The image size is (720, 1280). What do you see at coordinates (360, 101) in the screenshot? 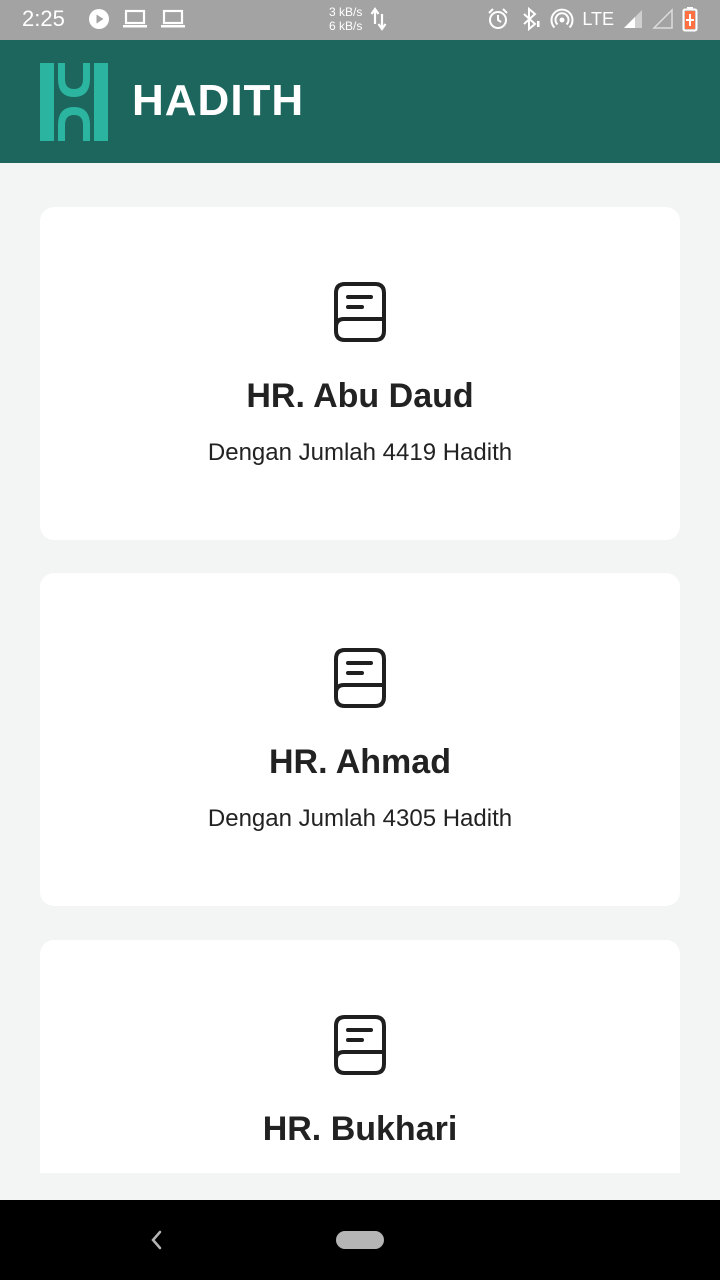
I see `app-bar: HADITH` at bounding box center [360, 101].